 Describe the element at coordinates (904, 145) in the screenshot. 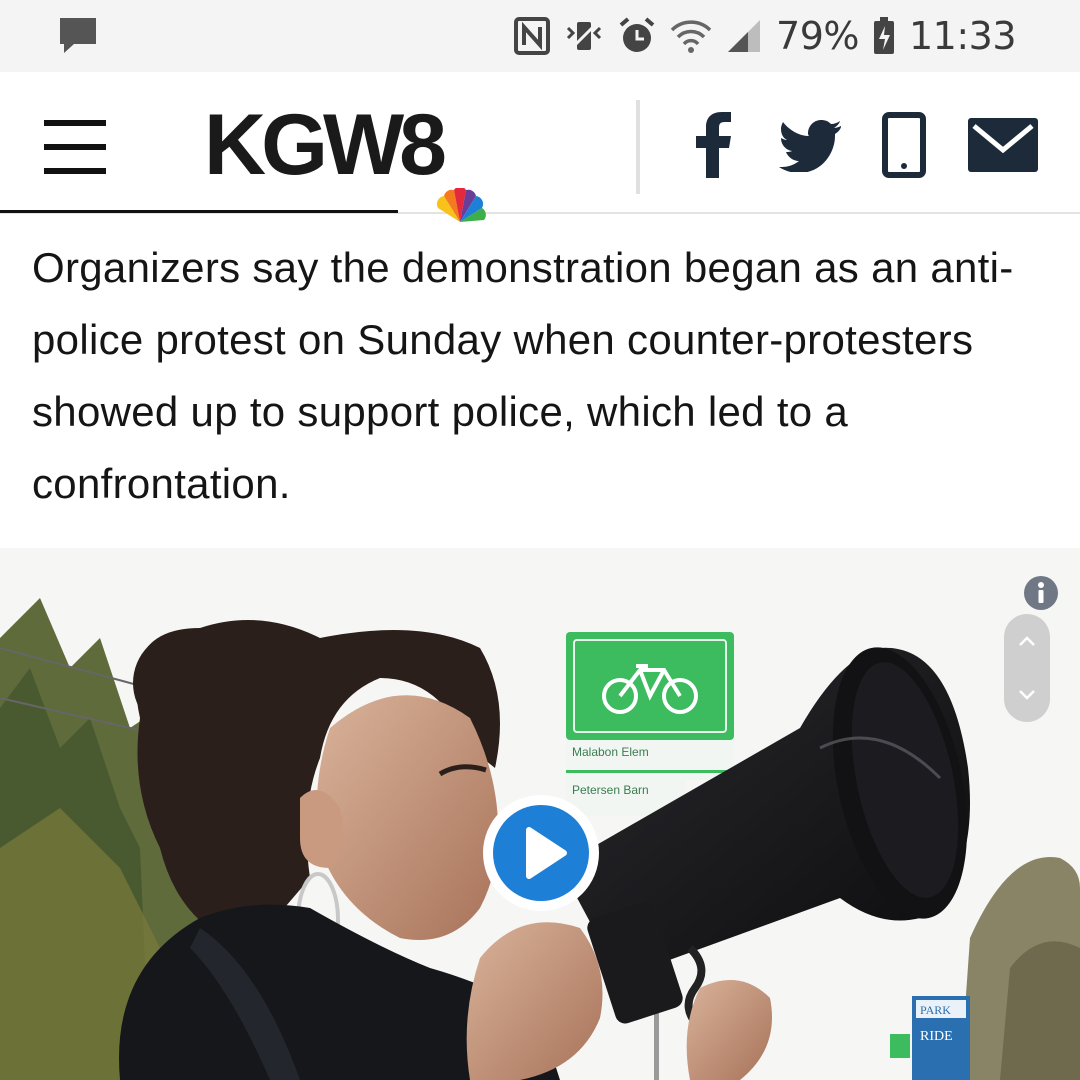

I see `phone-icon` at that location.